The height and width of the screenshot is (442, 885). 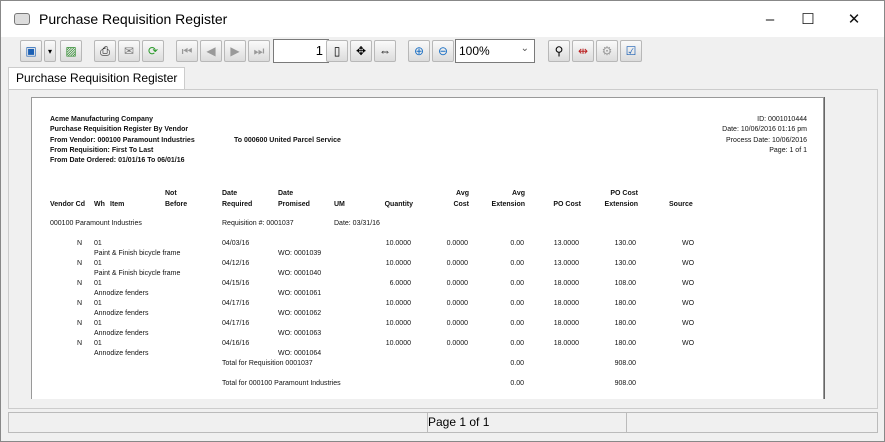 I want to click on find-icon: ⚲, so click(x=559, y=51).